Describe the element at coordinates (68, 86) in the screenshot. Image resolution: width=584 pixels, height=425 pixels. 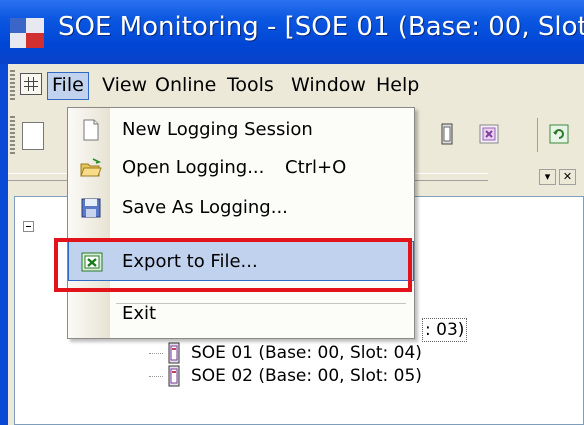
I see `menu-file: File` at that location.